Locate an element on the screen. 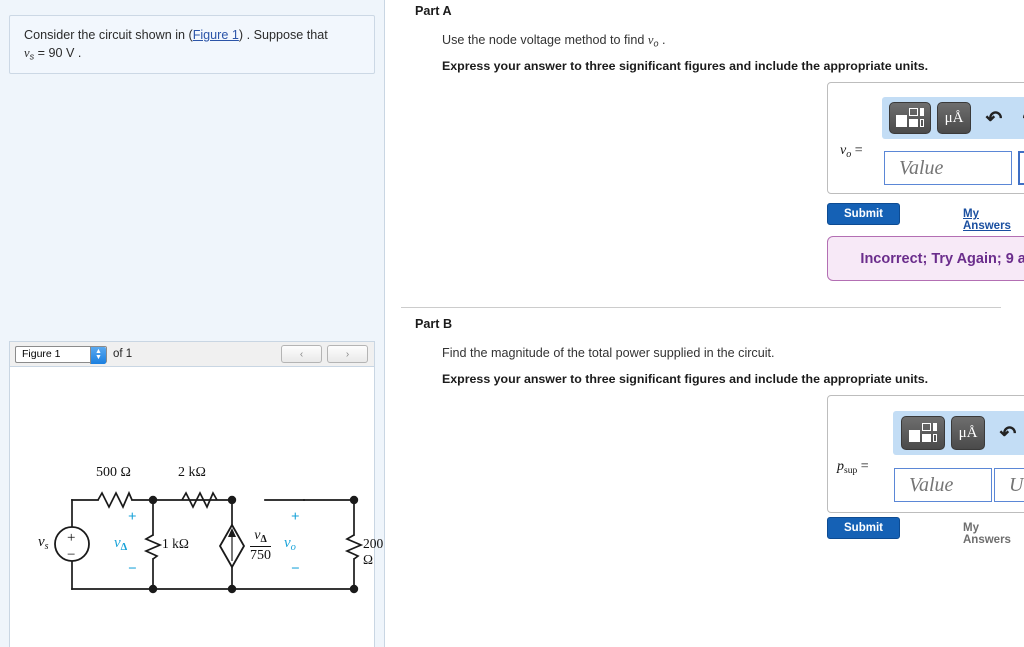  part-b-math-toolbar: μÅ ↶ ↷ ↺ ? is located at coordinates (958, 433).